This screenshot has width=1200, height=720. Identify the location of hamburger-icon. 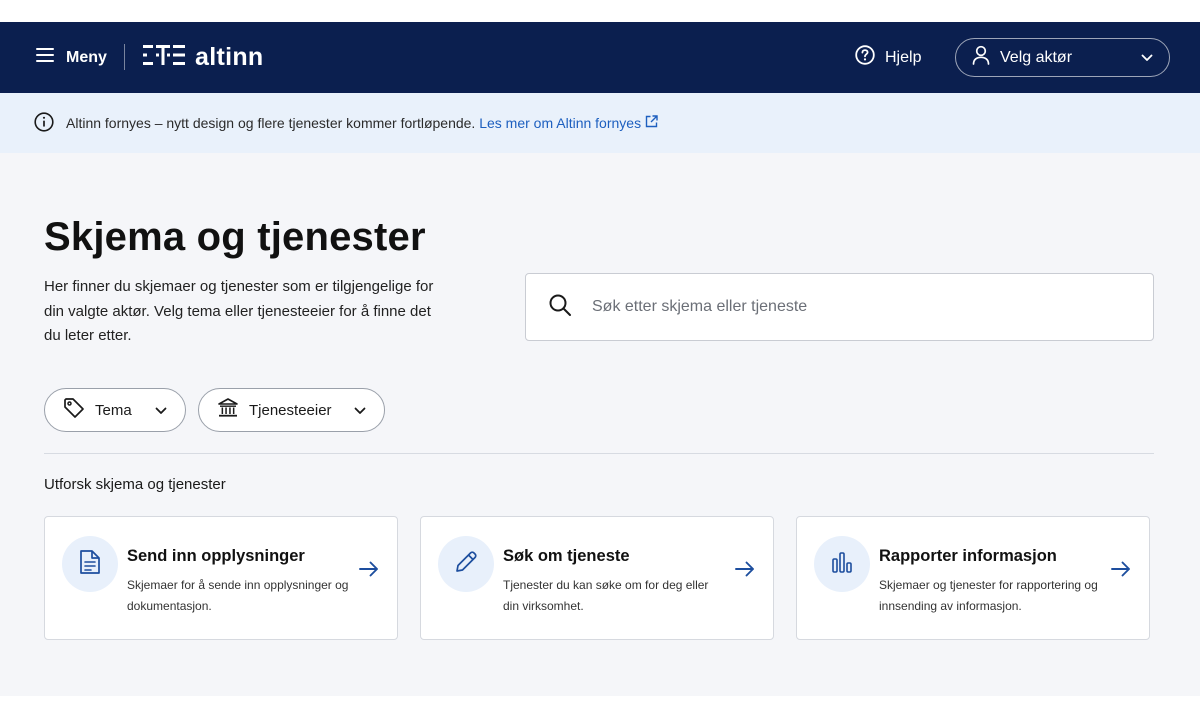
(45, 57).